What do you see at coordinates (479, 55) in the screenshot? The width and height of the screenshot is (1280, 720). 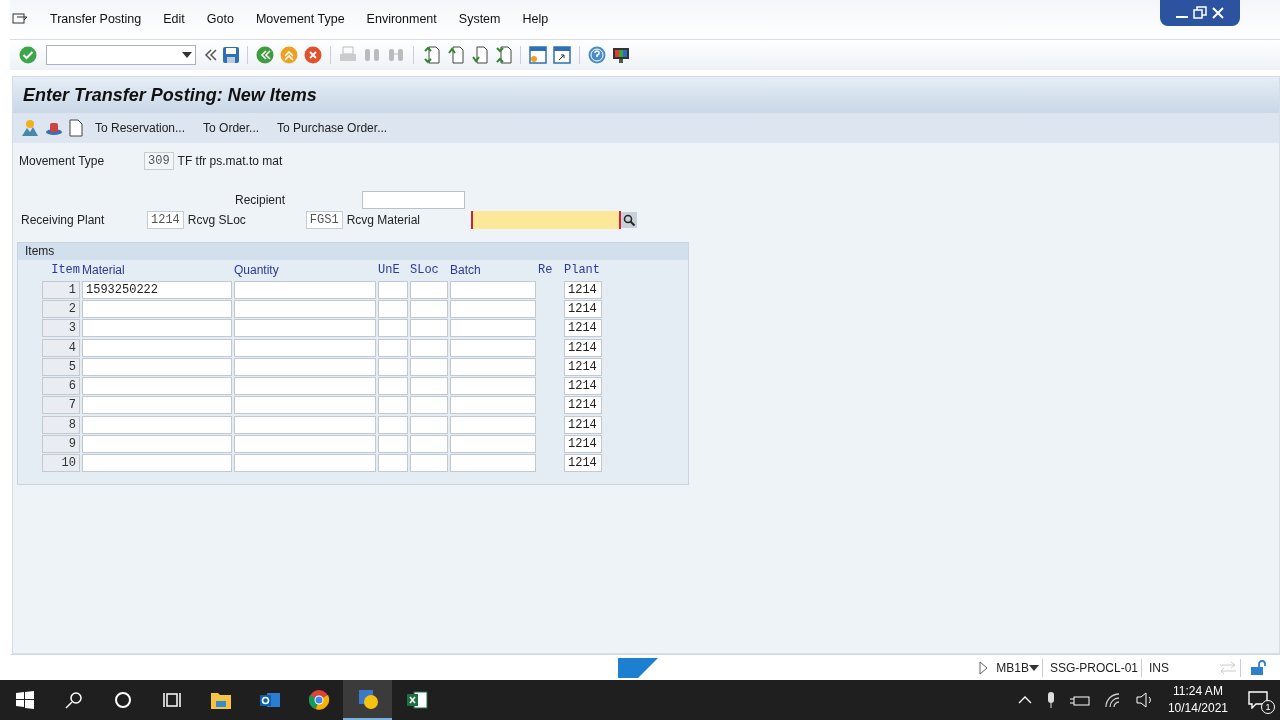 I see `next-page-icon` at bounding box center [479, 55].